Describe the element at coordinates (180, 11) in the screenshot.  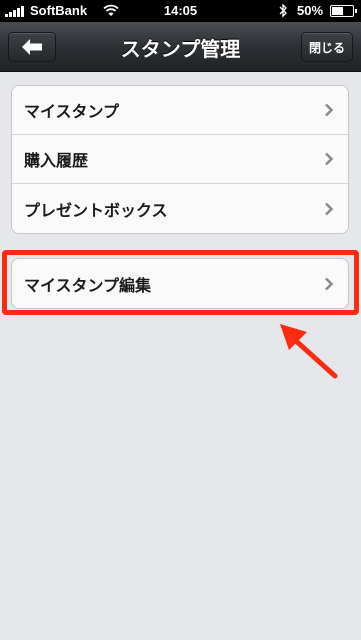
I see `status-bar: SoftBank 14:05 50%` at that location.